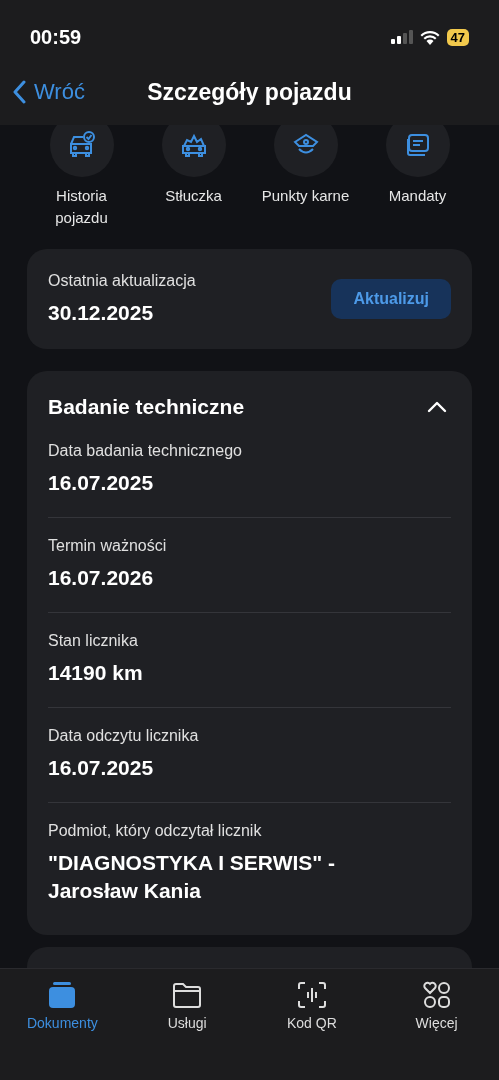 The width and height of the screenshot is (499, 1080). What do you see at coordinates (122, 281) in the screenshot?
I see `field-label: Ostatnia aktualizacja` at bounding box center [122, 281].